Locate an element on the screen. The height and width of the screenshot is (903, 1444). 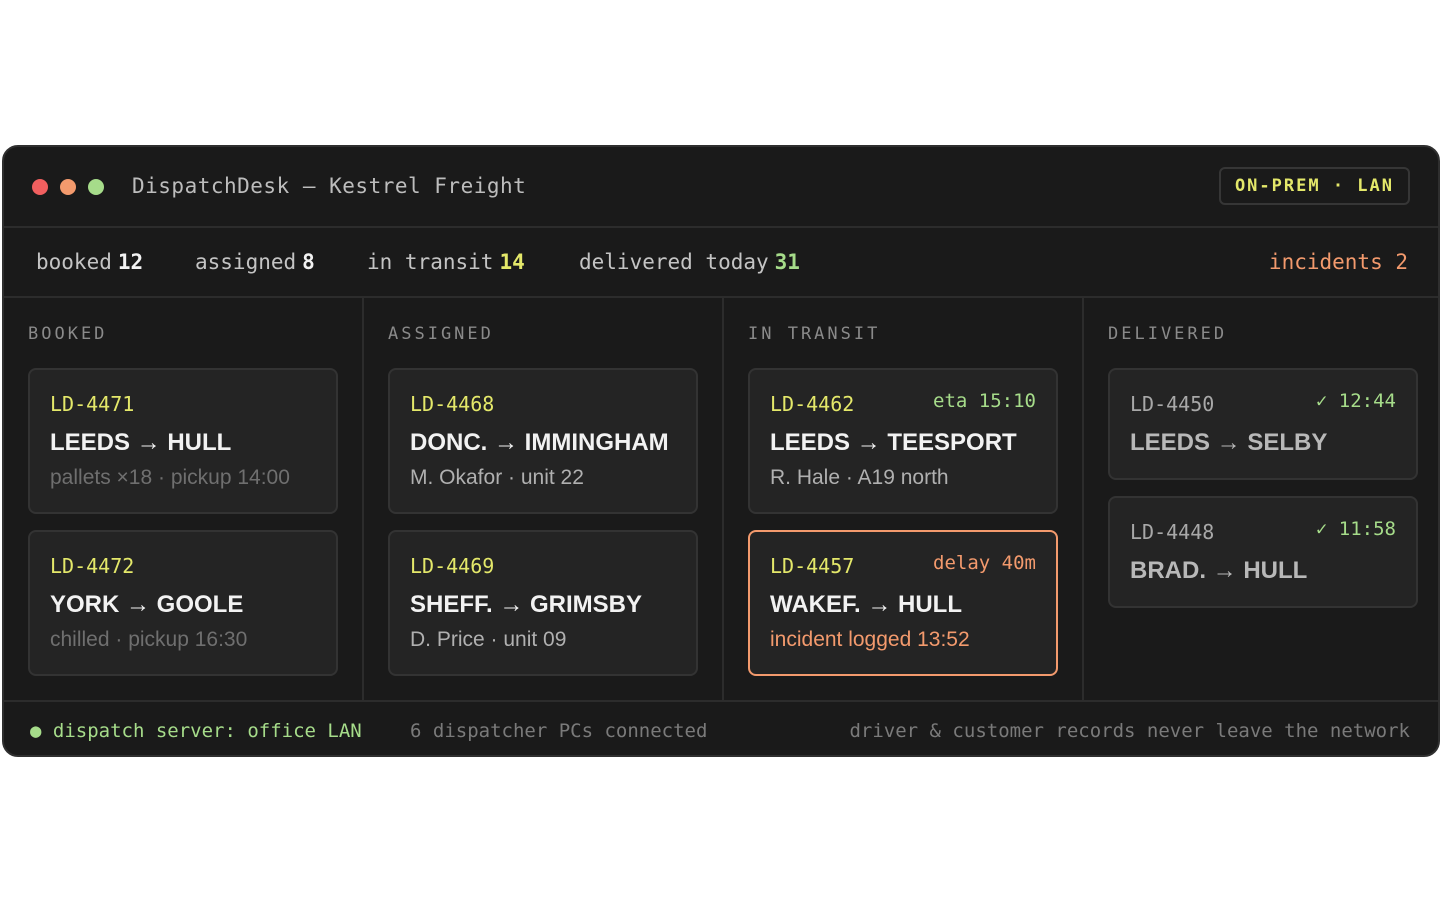
column-title: BOOKED is located at coordinates (68, 334).